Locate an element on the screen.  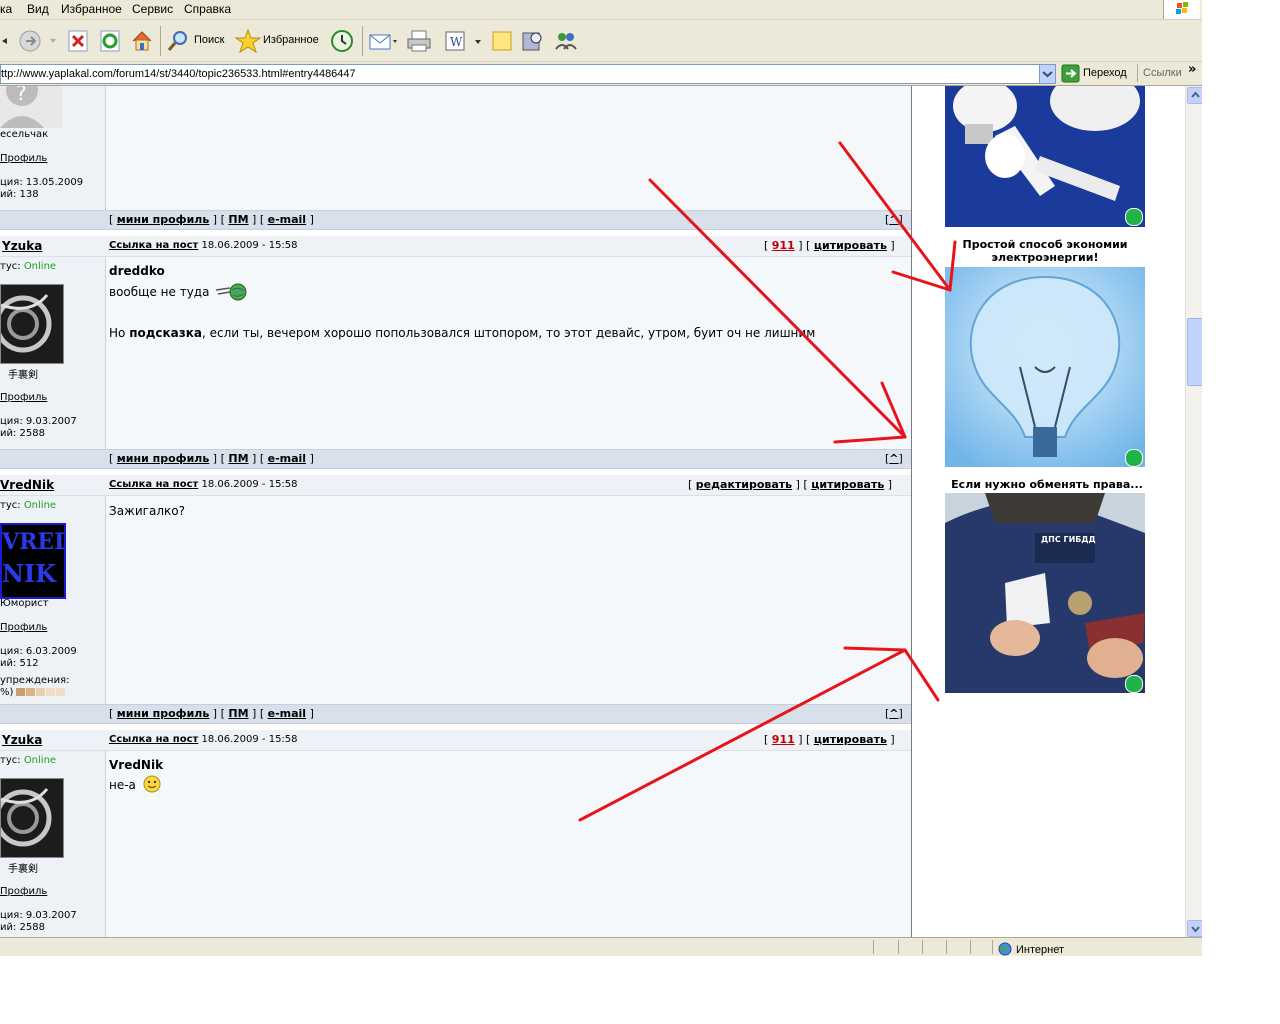
post-text-line: не-а is located at coordinates (122, 785).